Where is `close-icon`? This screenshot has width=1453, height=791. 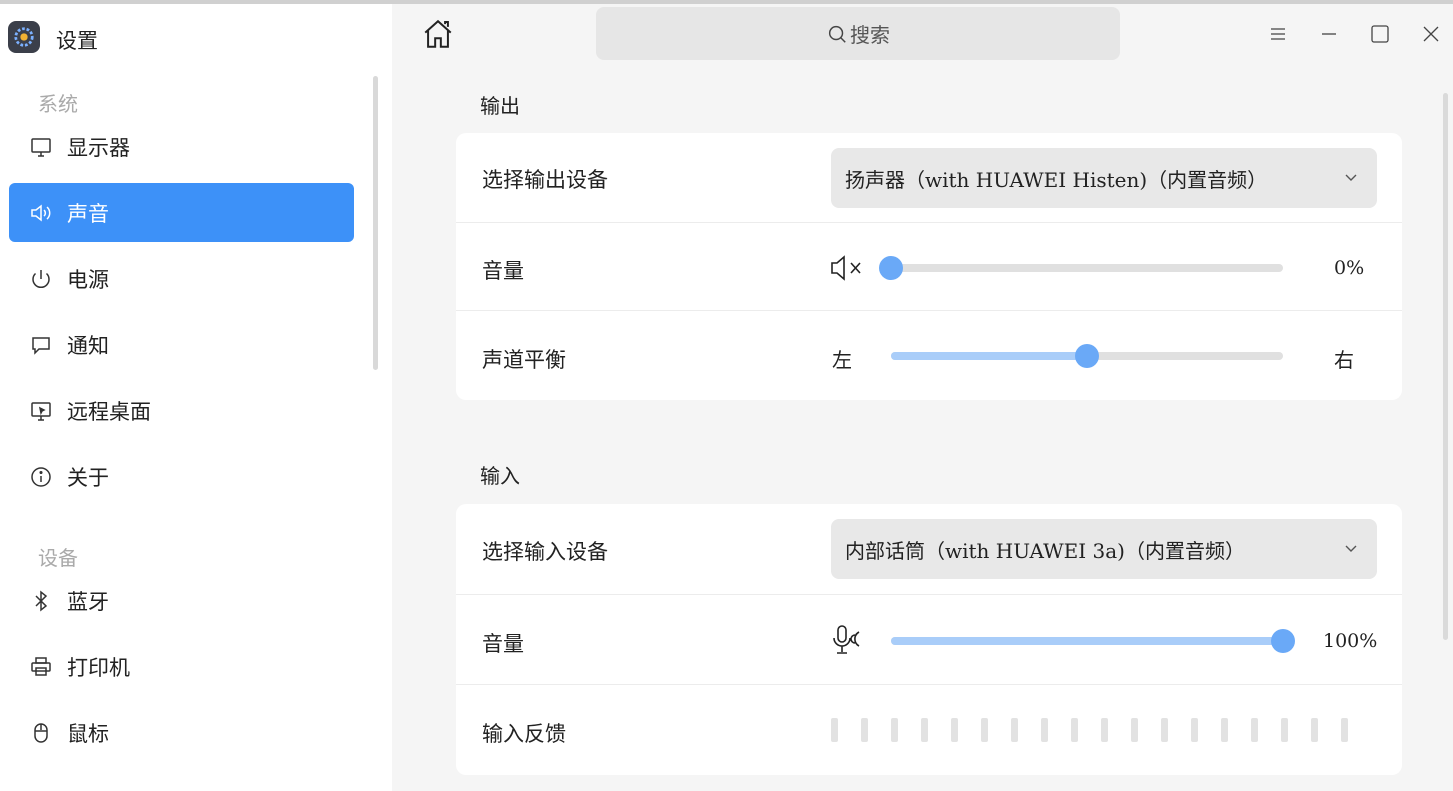 close-icon is located at coordinates (1431, 34).